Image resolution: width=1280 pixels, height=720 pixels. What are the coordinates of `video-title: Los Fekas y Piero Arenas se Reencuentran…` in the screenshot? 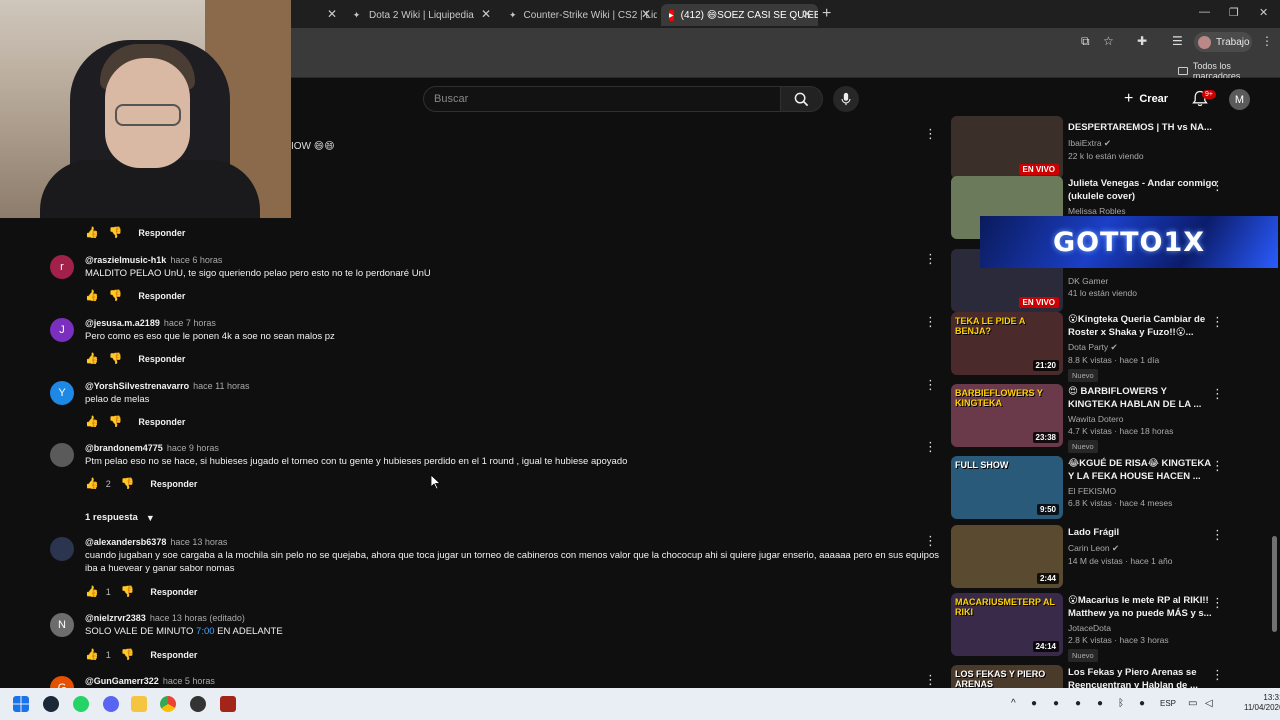 It's located at (1143, 677).